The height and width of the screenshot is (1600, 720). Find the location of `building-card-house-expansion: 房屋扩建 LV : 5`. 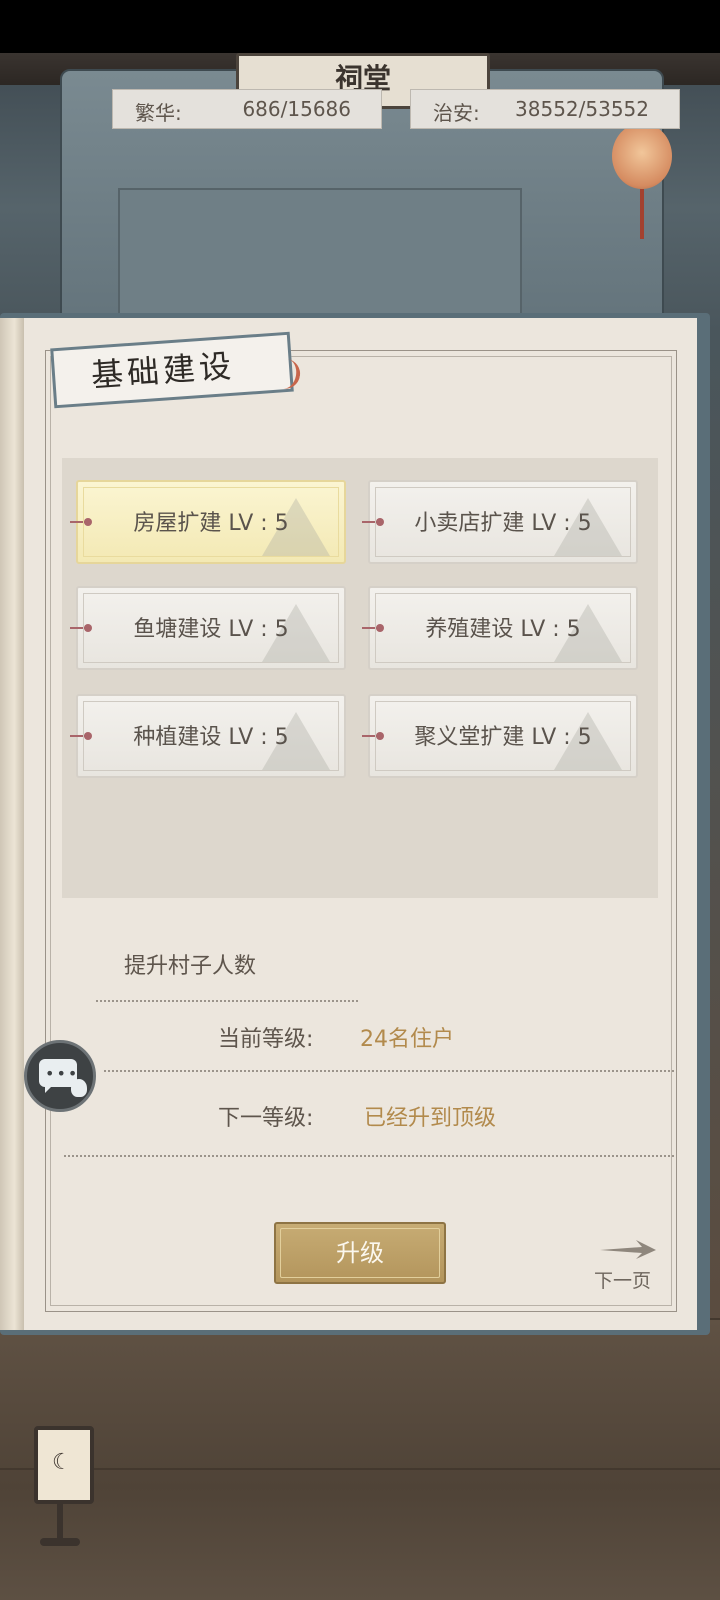

building-card-house-expansion: 房屋扩建 LV : 5 is located at coordinates (208, 522).